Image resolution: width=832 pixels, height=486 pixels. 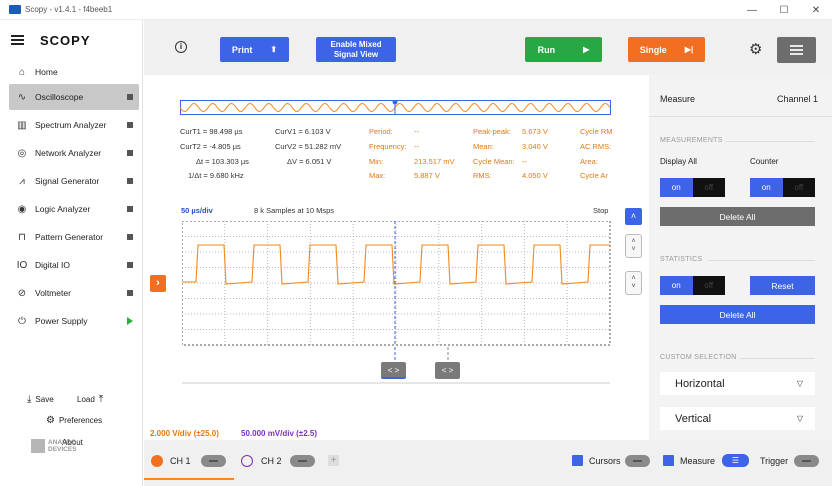 I want to click on sidebar-item-voltmeter: ⊘ Voltmeter, so click(x=74, y=293).